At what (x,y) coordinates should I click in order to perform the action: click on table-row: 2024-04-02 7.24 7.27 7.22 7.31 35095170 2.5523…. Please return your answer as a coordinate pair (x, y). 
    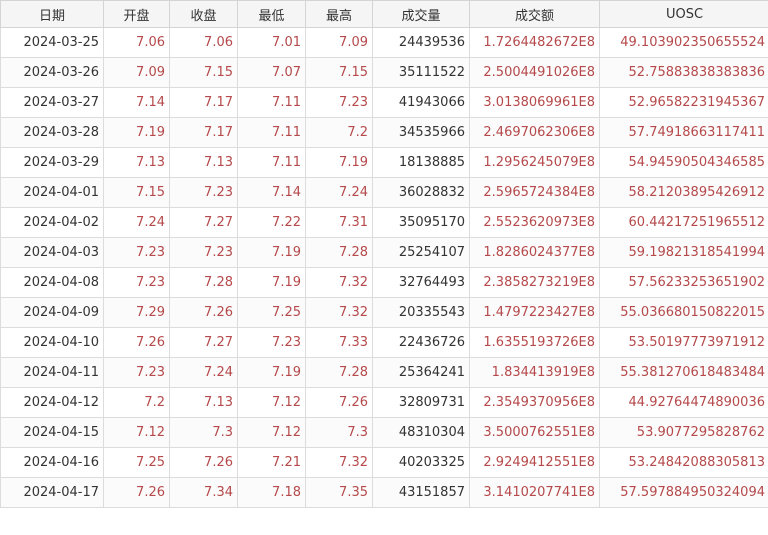
    Looking at the image, I should click on (384, 222).